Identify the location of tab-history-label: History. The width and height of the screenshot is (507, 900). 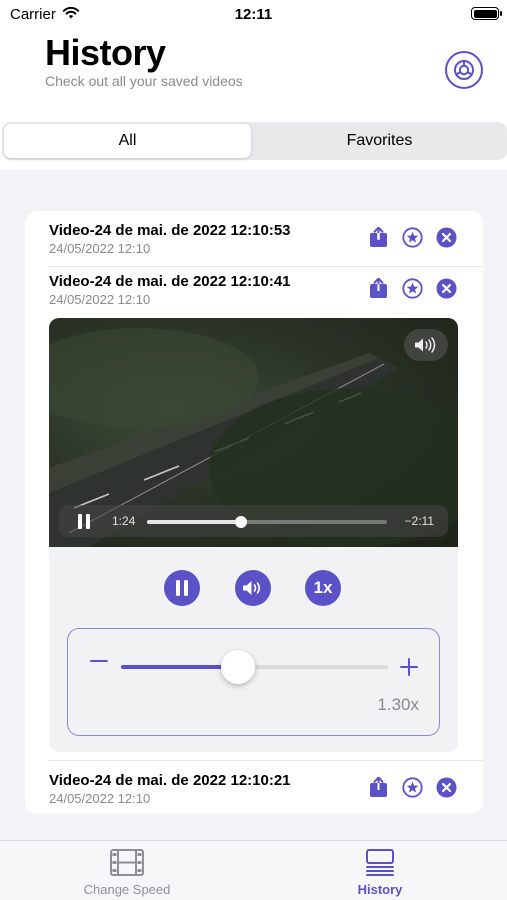
(380, 889).